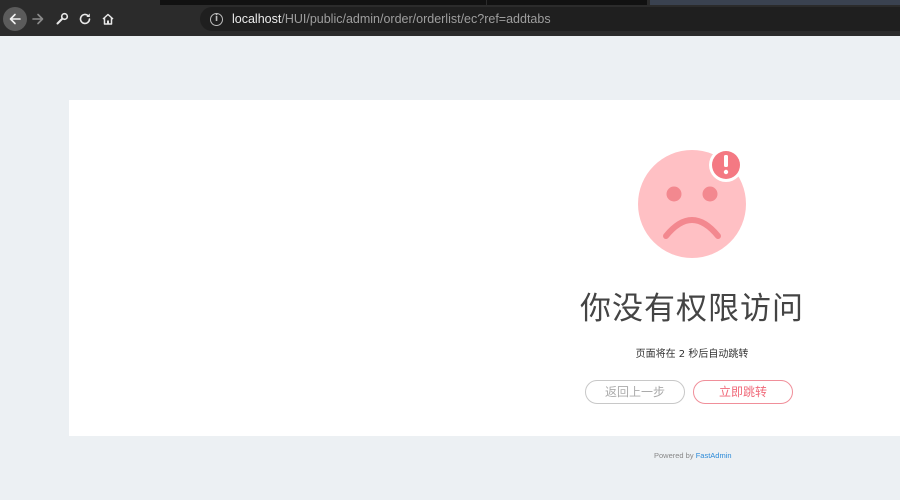 This screenshot has width=900, height=500. What do you see at coordinates (257, 19) in the screenshot?
I see `url-host: localhost` at bounding box center [257, 19].